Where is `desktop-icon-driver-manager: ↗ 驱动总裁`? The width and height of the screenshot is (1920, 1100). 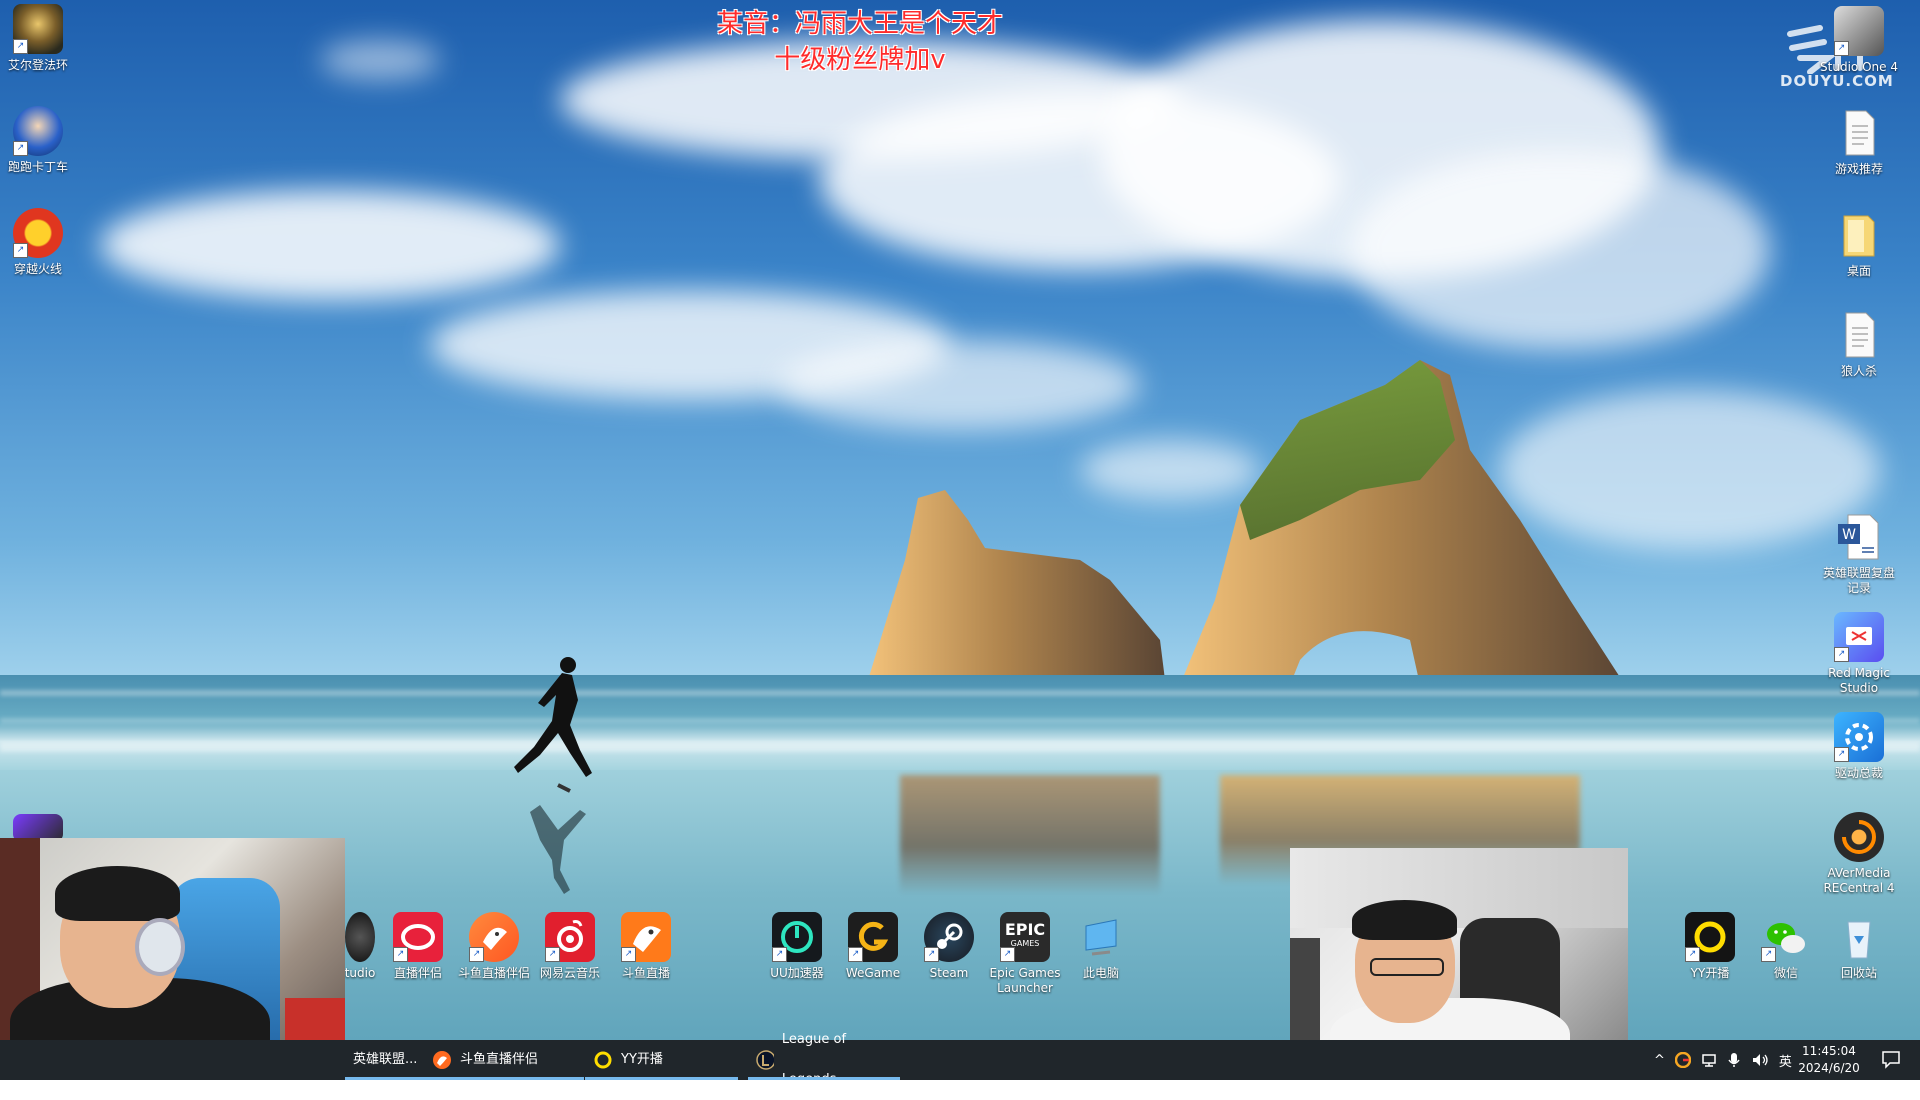
desktop-icon-driver-manager: ↗ 驱动总裁 is located at coordinates (1859, 746).